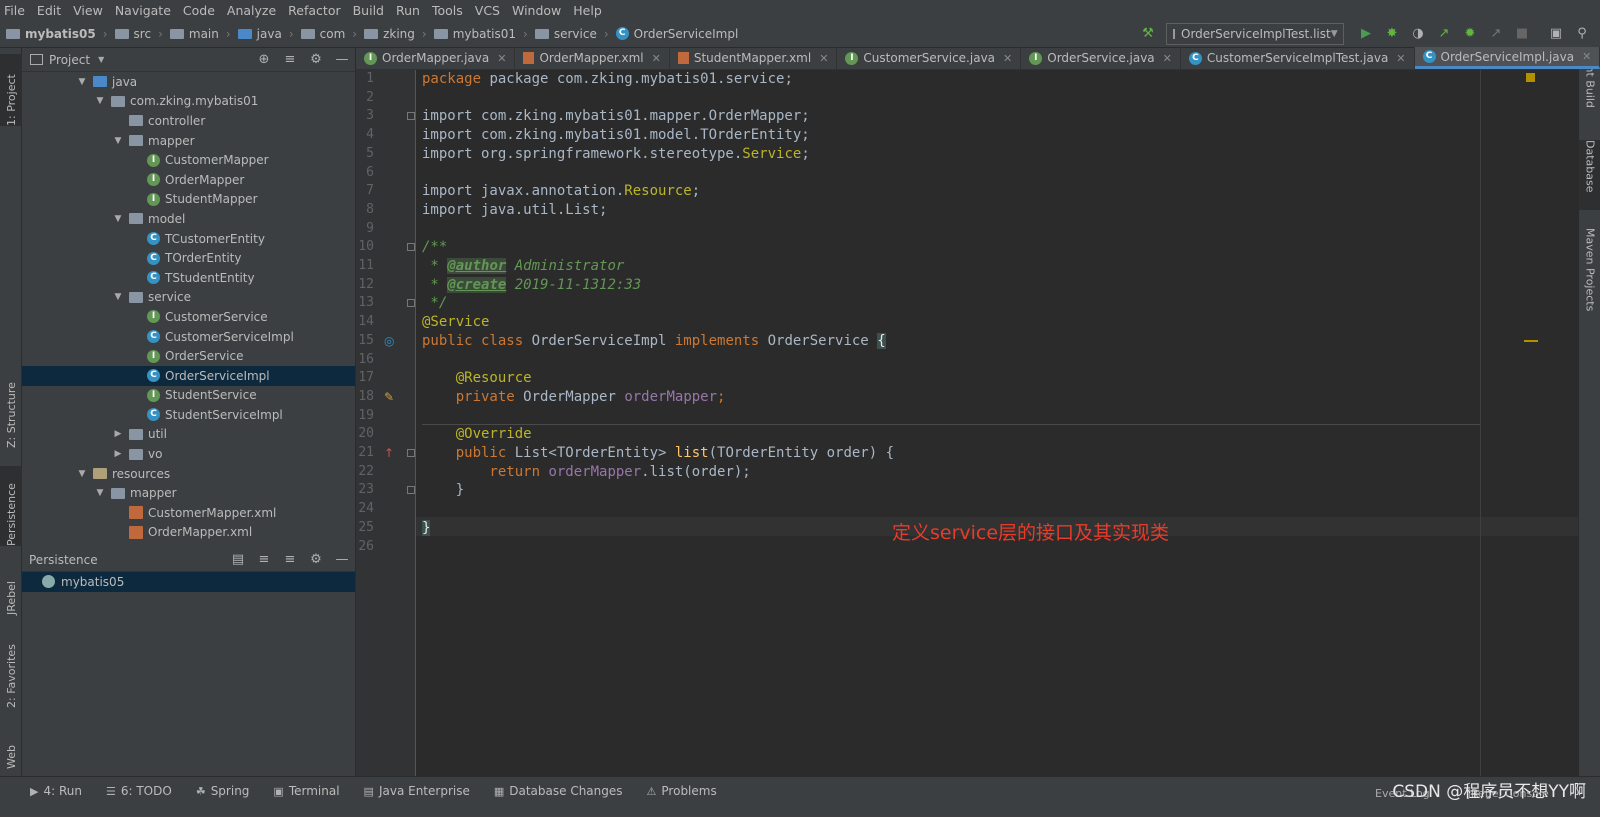  Describe the element at coordinates (69, 60) in the screenshot. I see `project-panel-title: Project` at that location.